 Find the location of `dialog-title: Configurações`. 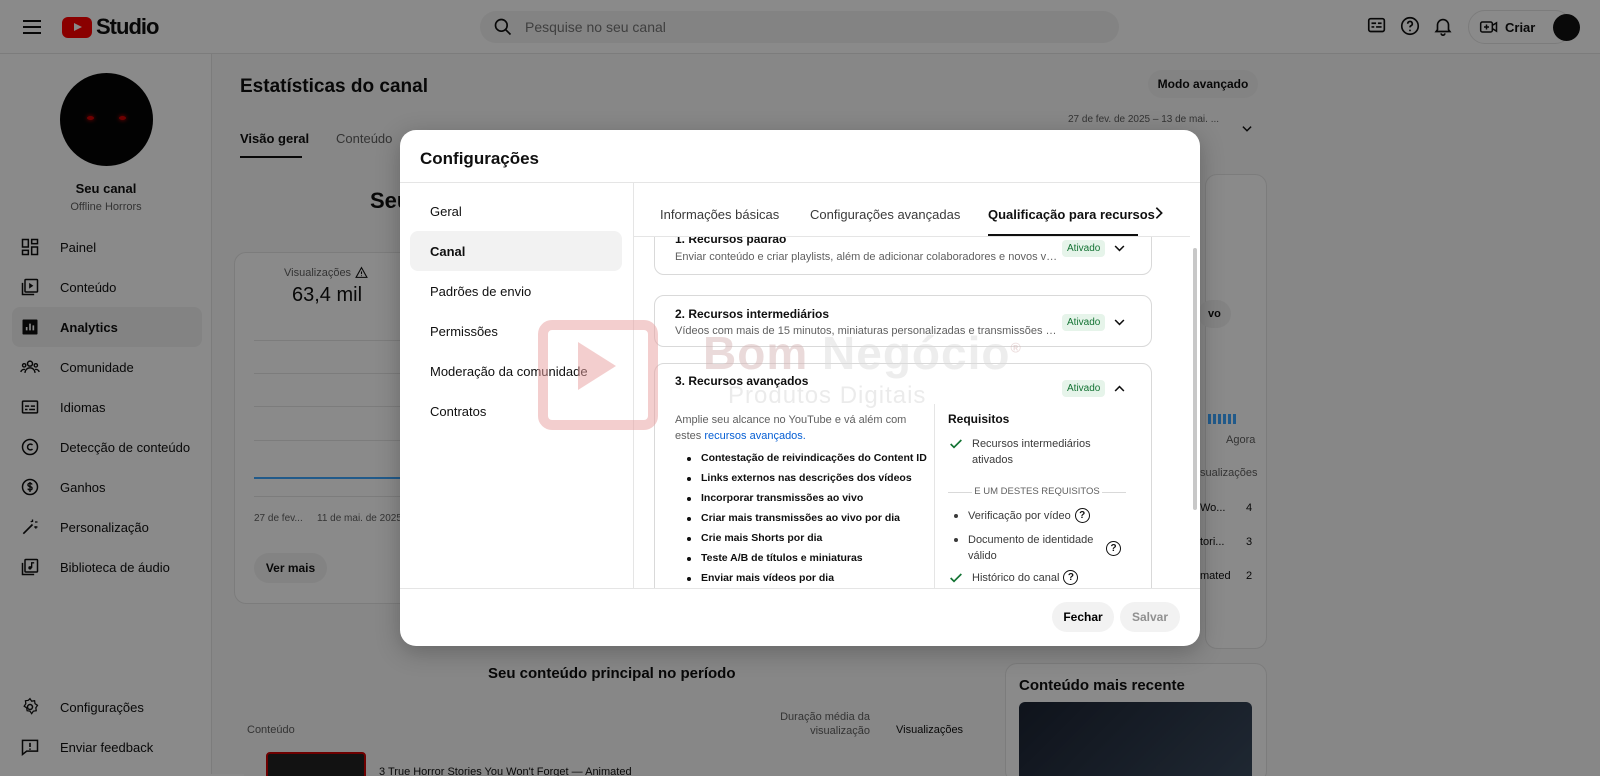

dialog-title: Configurações is located at coordinates (480, 158).